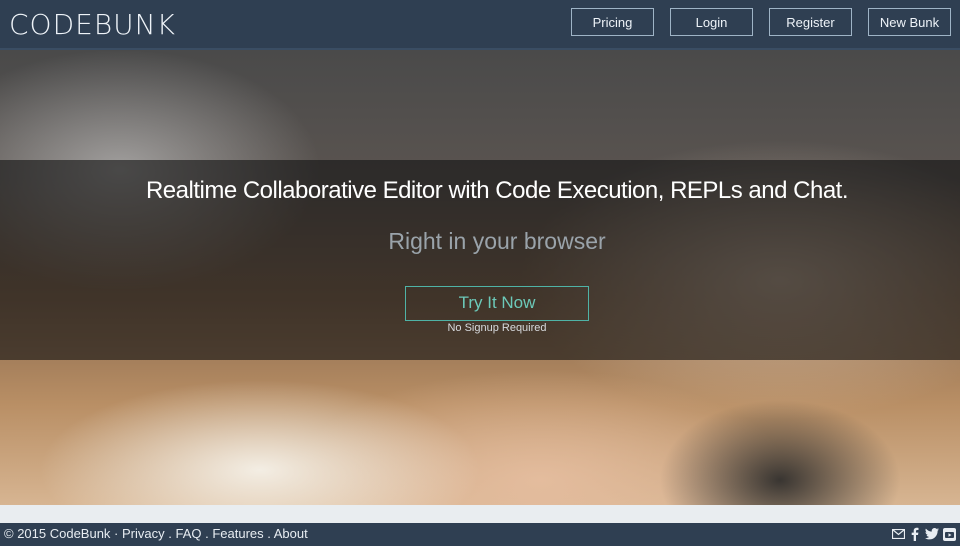 The width and height of the screenshot is (960, 546). What do you see at coordinates (949, 534) in the screenshot?
I see `youtube-icon` at bounding box center [949, 534].